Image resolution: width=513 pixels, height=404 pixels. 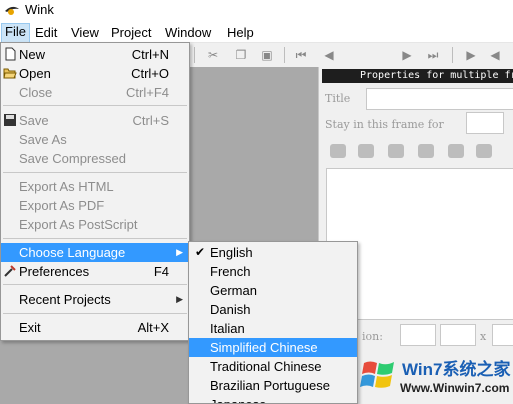 I want to click on new-document-icon, so click(x=10, y=54).